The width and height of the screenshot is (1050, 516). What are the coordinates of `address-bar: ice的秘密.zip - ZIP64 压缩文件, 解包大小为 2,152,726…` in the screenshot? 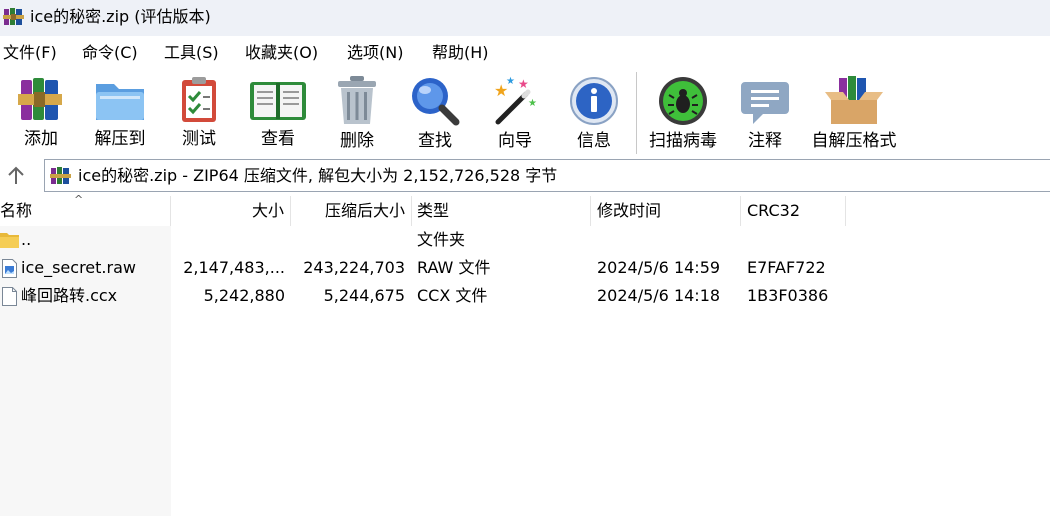 It's located at (525, 176).